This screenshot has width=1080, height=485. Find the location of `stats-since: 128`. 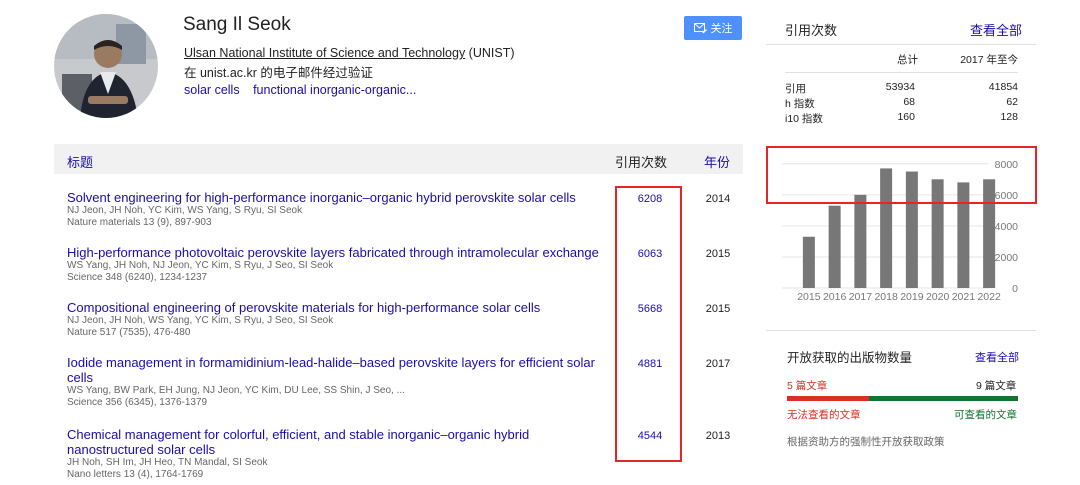

stats-since: 128 is located at coordinates (1009, 117).